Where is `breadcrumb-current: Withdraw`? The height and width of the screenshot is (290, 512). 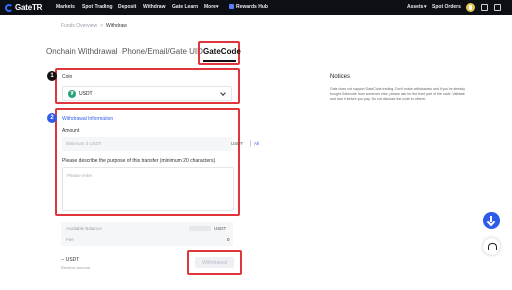 breadcrumb-current: Withdraw is located at coordinates (116, 26).